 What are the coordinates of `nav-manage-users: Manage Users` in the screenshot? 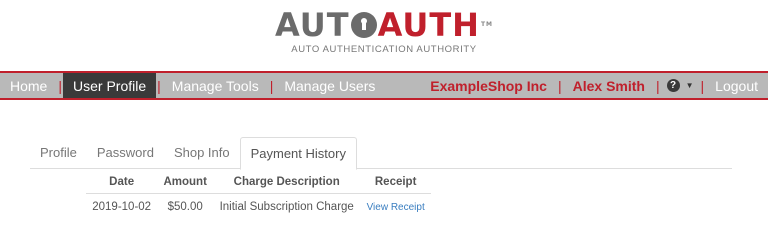 It's located at (329, 85).